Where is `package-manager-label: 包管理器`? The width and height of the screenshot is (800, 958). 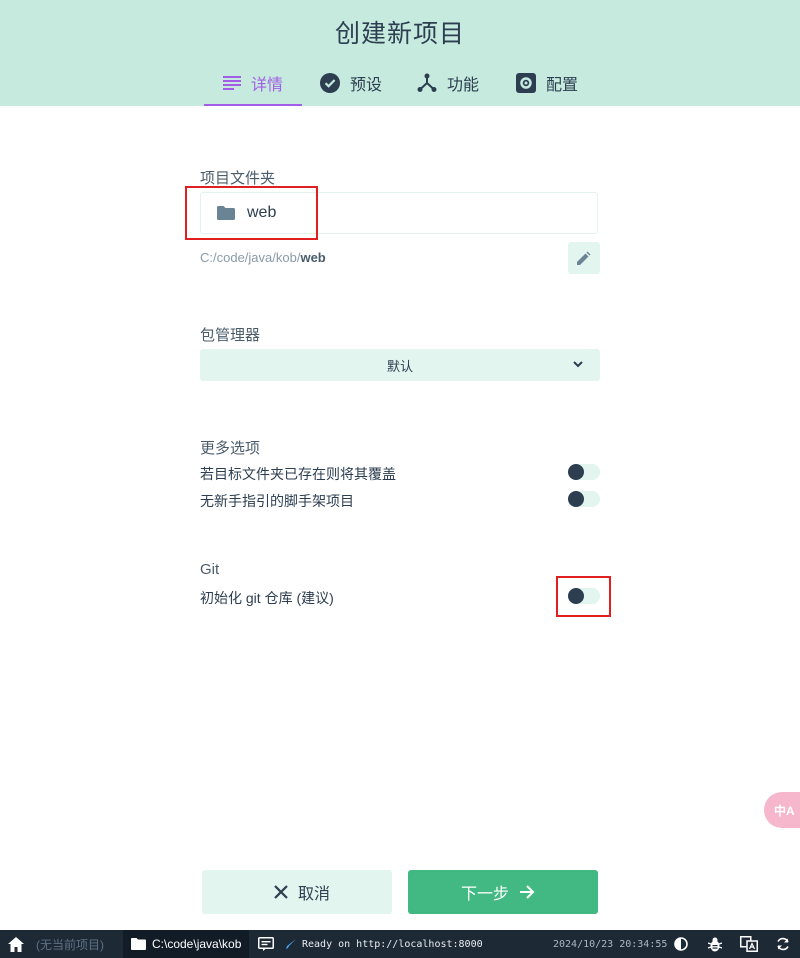 package-manager-label: 包管理器 is located at coordinates (230, 335).